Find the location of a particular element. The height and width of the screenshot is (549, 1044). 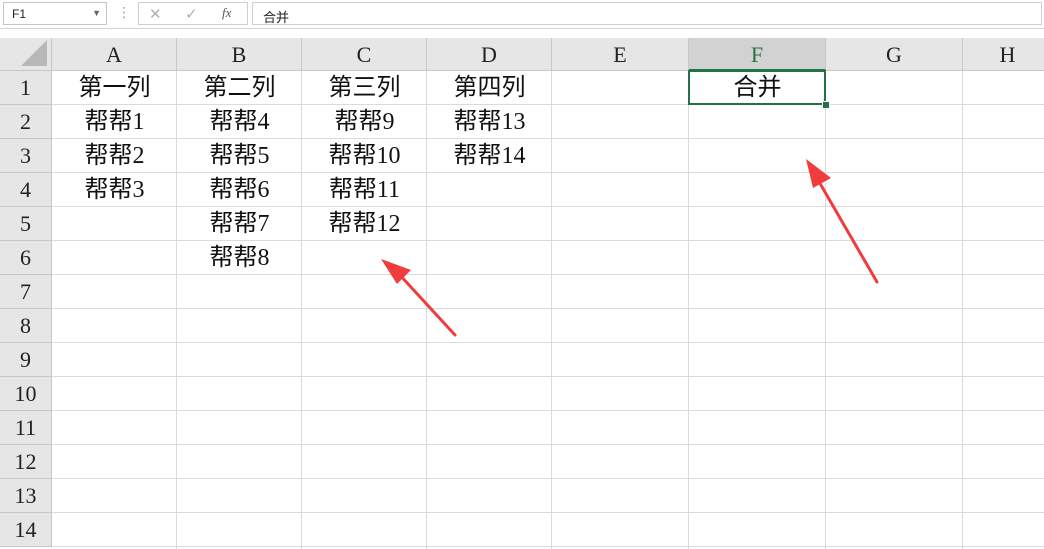

formula-buttons: ✕ ✓ fx is located at coordinates (193, 13).